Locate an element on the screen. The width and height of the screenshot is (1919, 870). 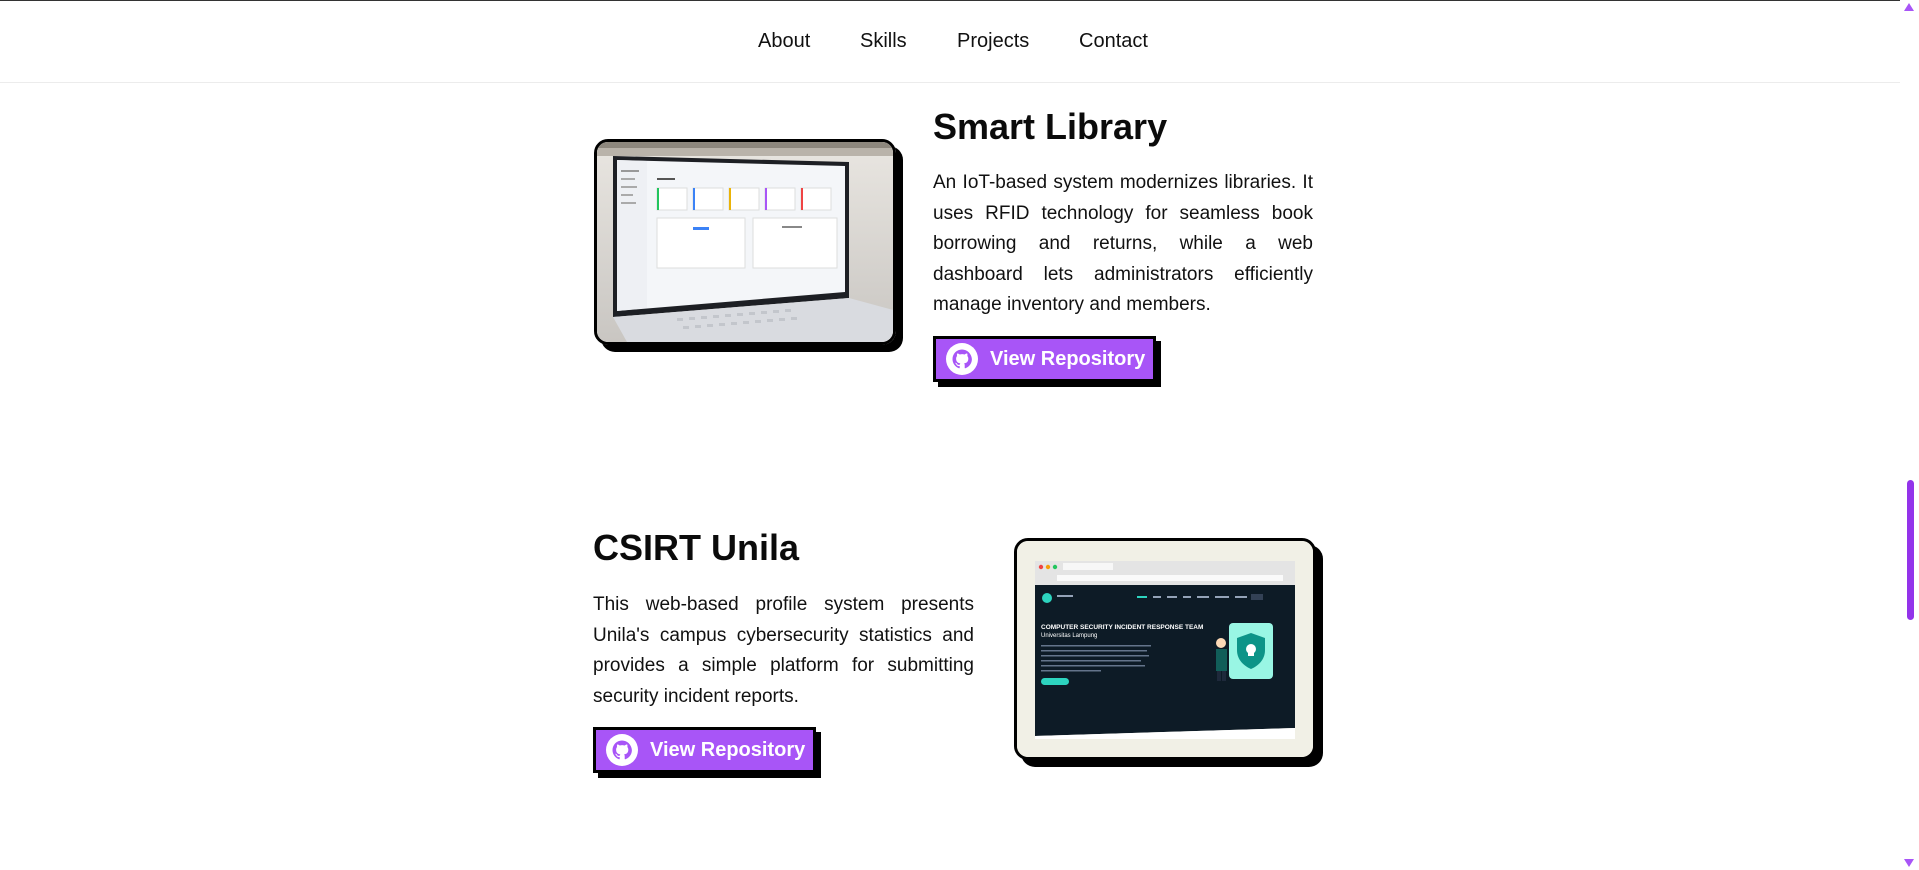
nav-about: About is located at coordinates (784, 41).